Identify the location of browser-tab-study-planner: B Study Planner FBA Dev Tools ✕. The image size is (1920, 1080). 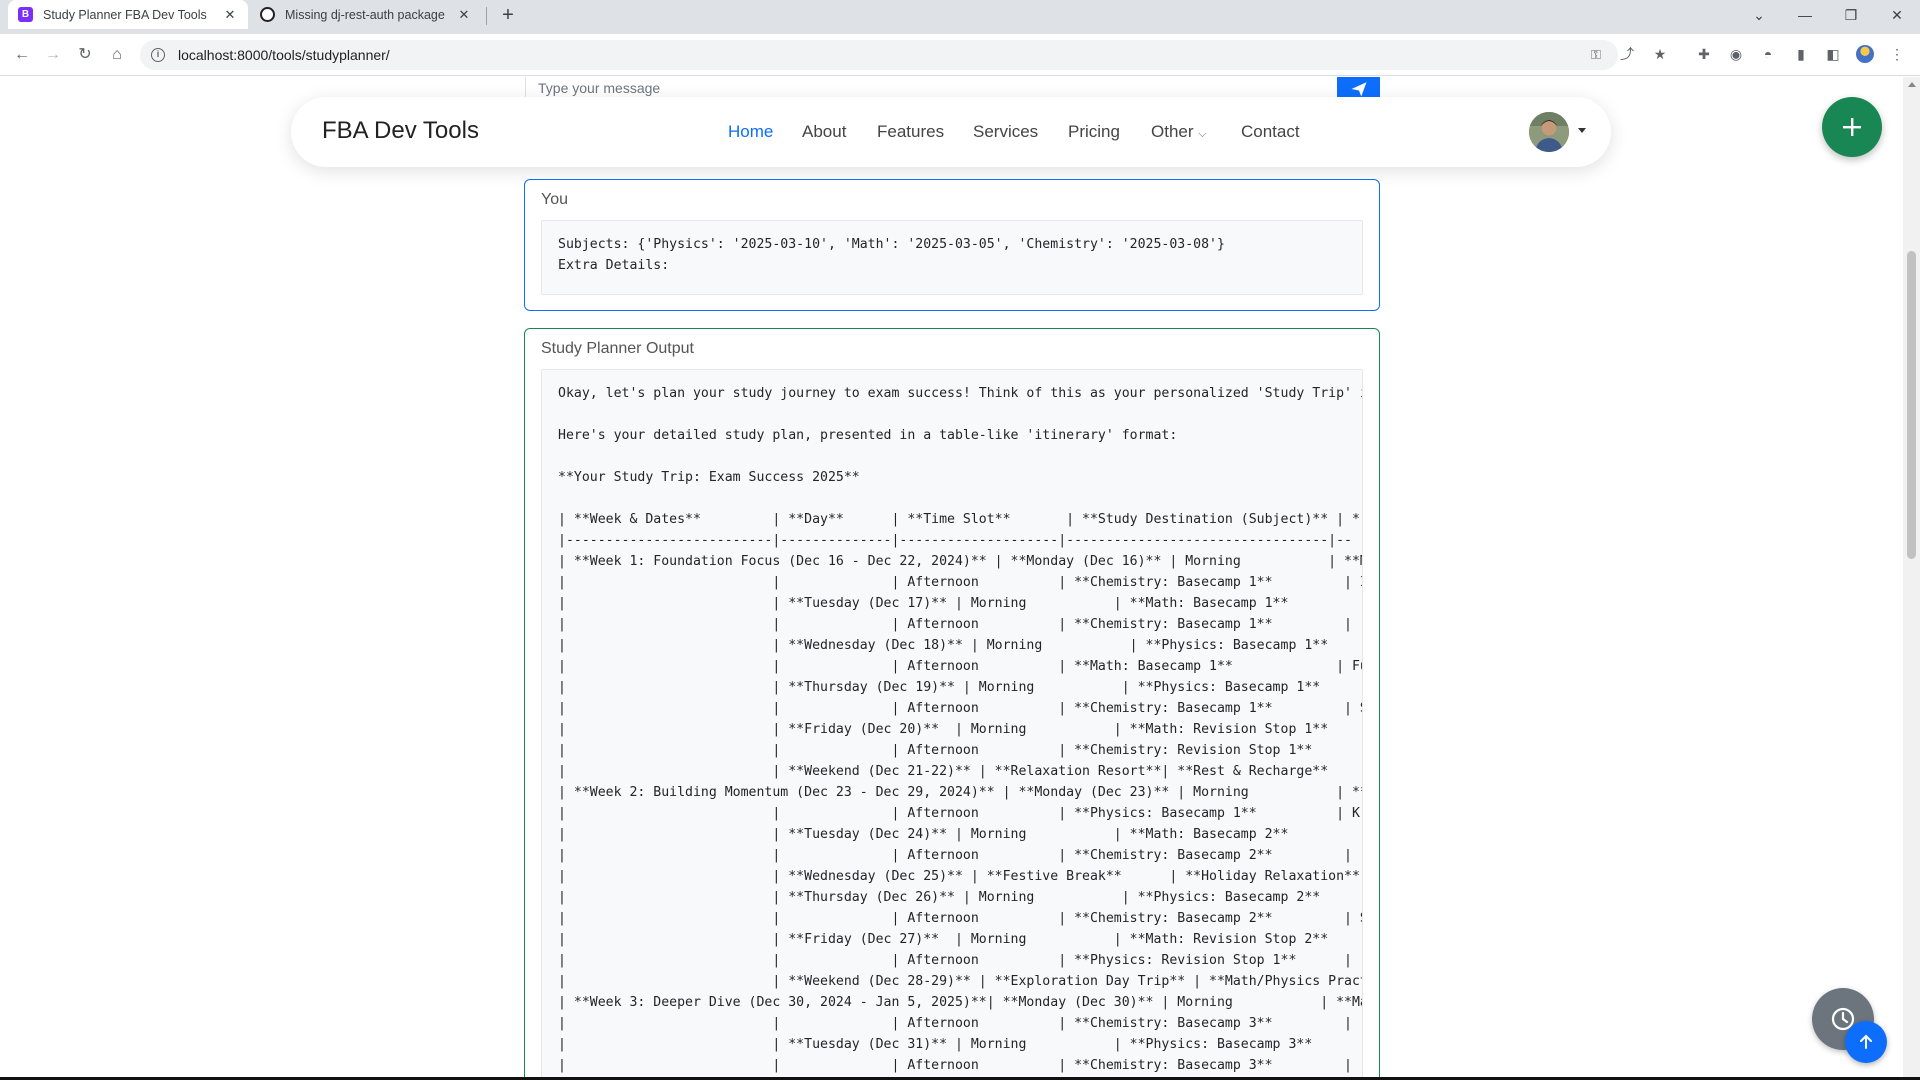
(128, 14).